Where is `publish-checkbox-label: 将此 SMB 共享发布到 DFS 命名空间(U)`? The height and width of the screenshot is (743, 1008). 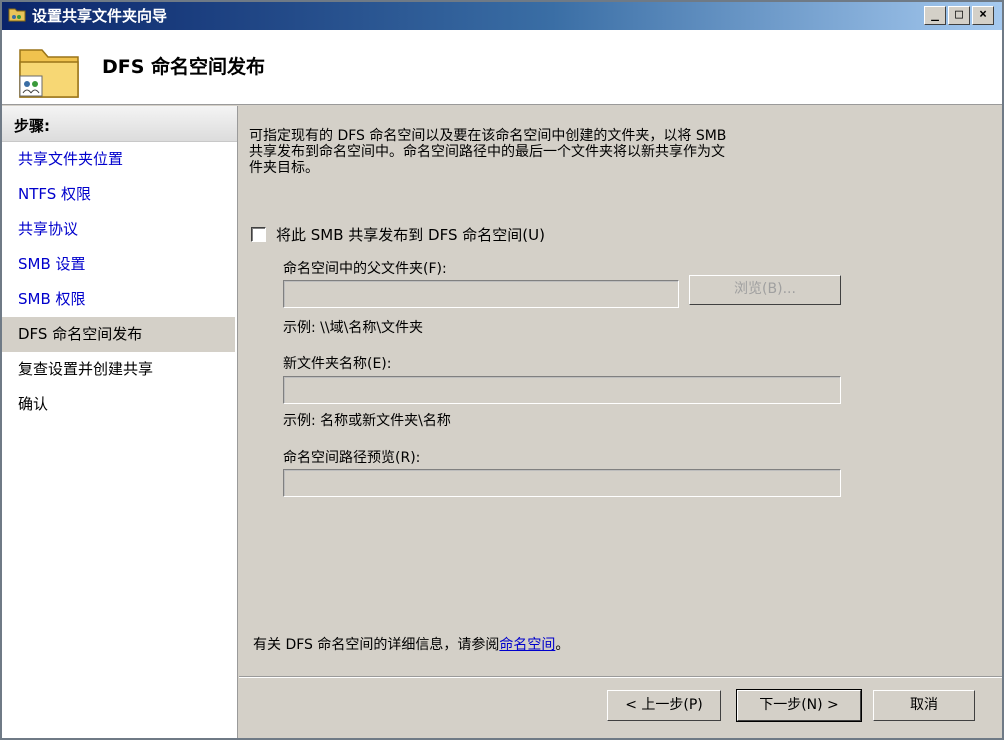 publish-checkbox-label: 将此 SMB 共享发布到 DFS 命名空间(U) is located at coordinates (410, 235).